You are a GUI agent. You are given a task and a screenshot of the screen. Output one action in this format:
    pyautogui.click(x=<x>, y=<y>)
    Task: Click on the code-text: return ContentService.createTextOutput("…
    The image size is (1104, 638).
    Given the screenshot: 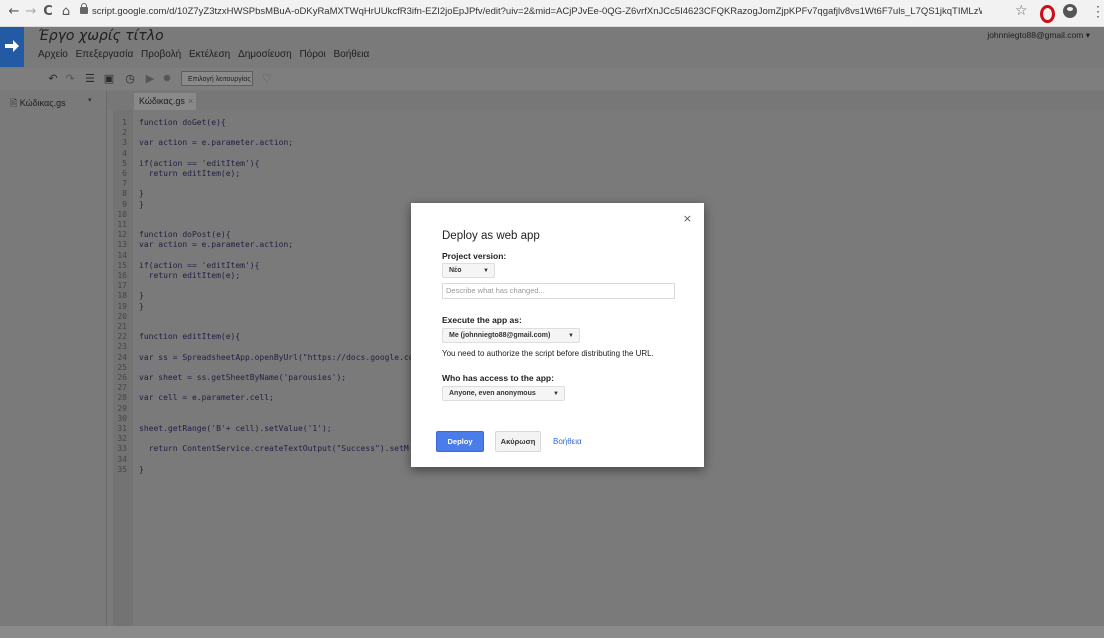 What is the action you would take?
    pyautogui.click(x=274, y=449)
    